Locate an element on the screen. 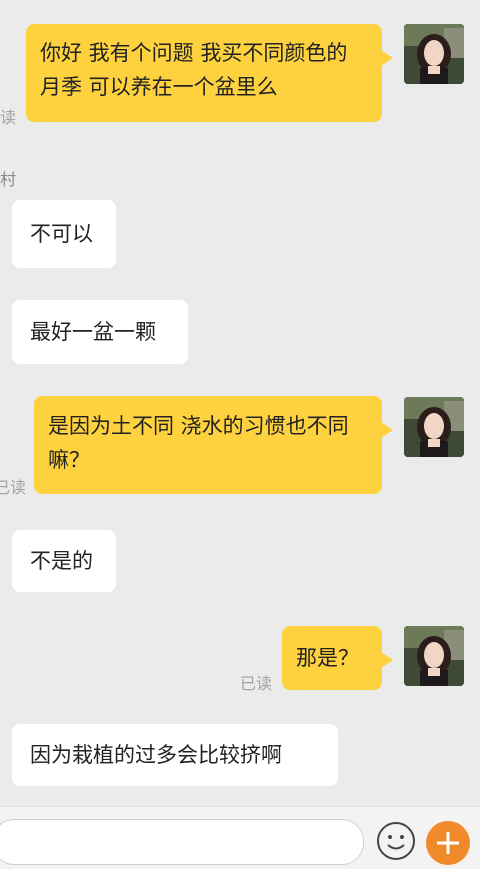  input-bar is located at coordinates (240, 837).